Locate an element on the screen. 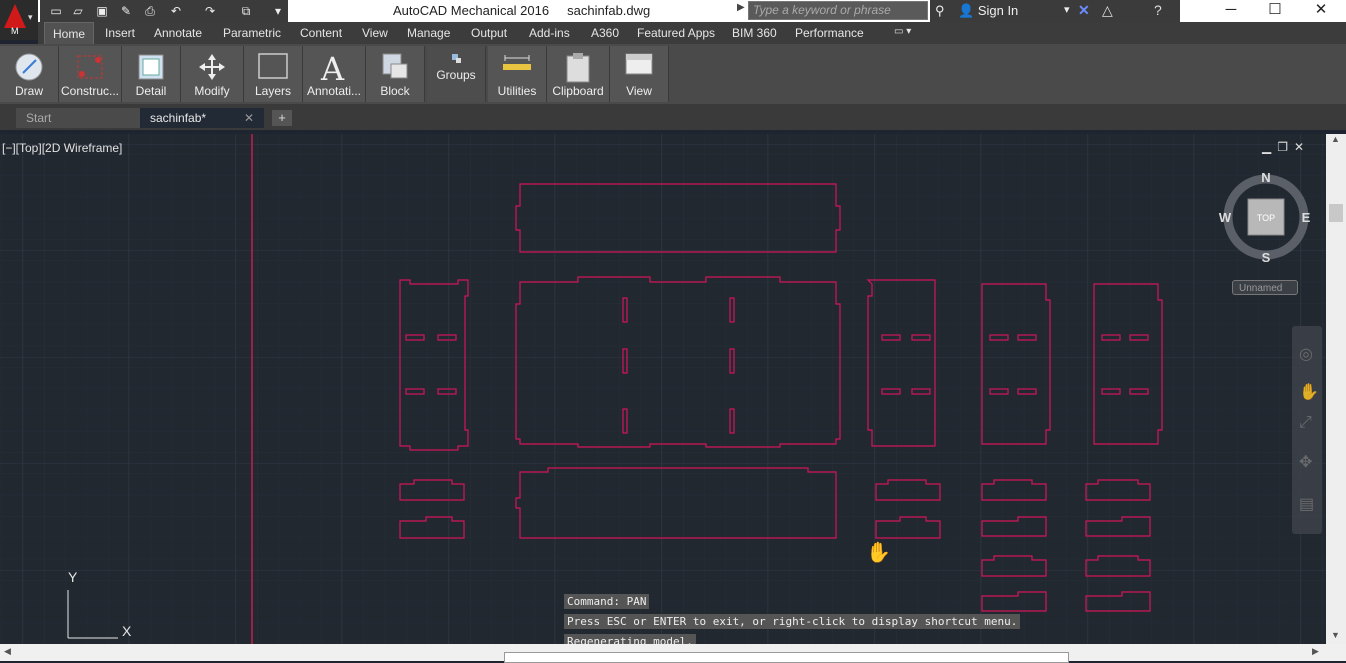  exchange-apps-icon: ✕ is located at coordinates (1084, 10).